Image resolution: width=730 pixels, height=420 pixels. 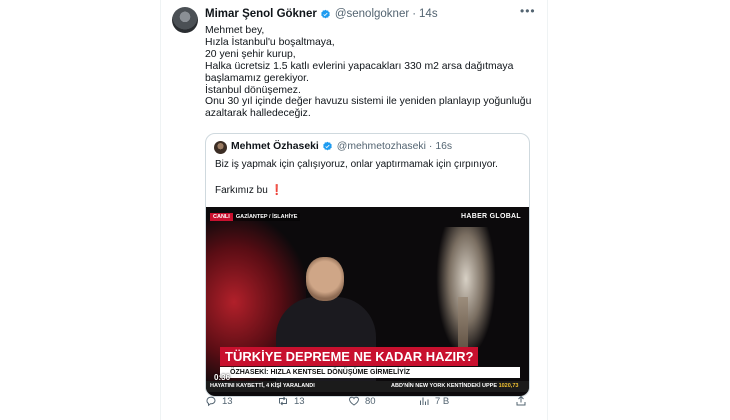 I want to click on exclamation-emoji-icon: ❗, so click(x=277, y=190).